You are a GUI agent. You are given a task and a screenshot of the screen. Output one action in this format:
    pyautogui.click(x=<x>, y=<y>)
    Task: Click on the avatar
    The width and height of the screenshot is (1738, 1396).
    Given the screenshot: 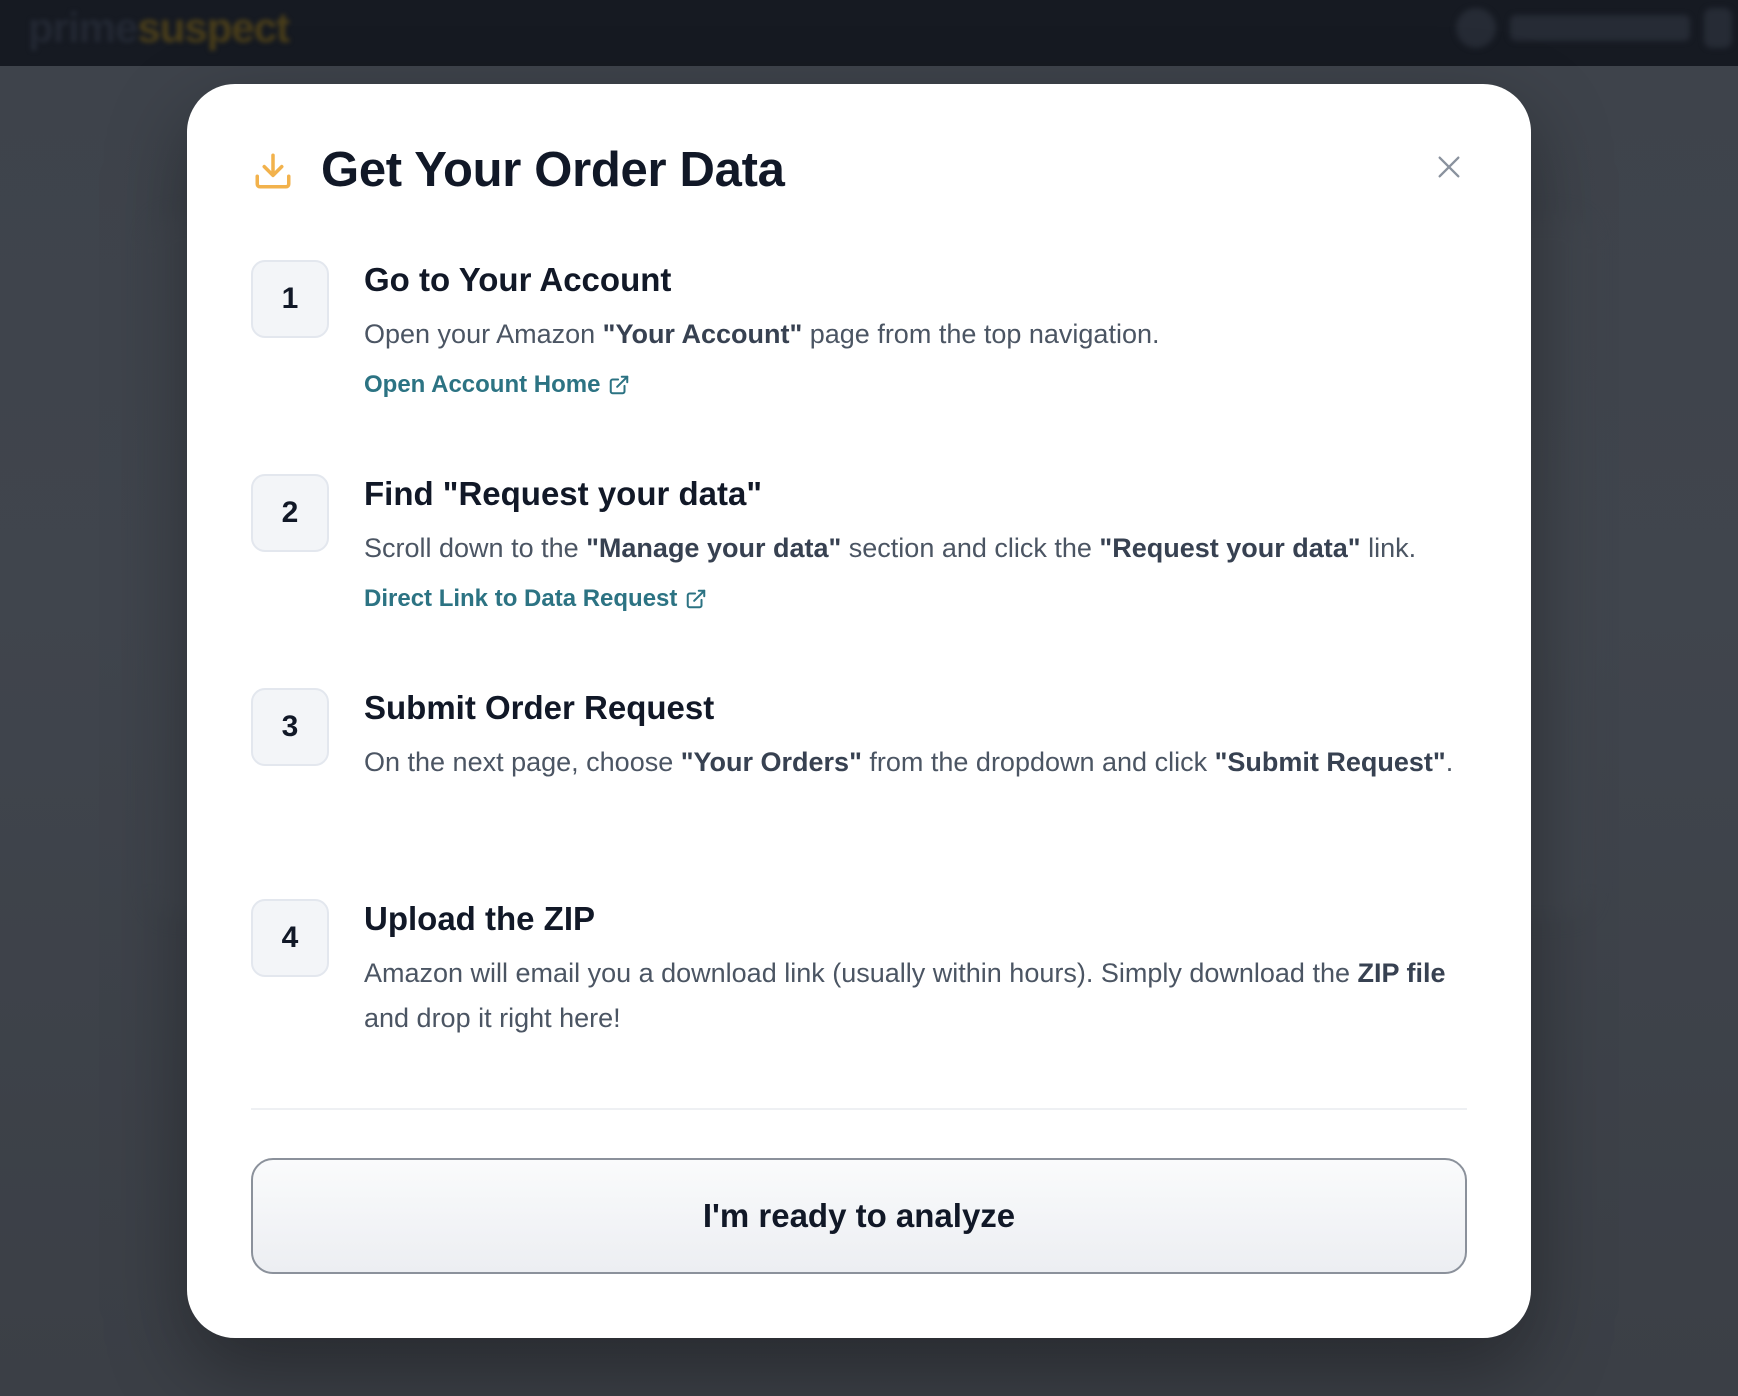 What is the action you would take?
    pyautogui.click(x=1476, y=28)
    